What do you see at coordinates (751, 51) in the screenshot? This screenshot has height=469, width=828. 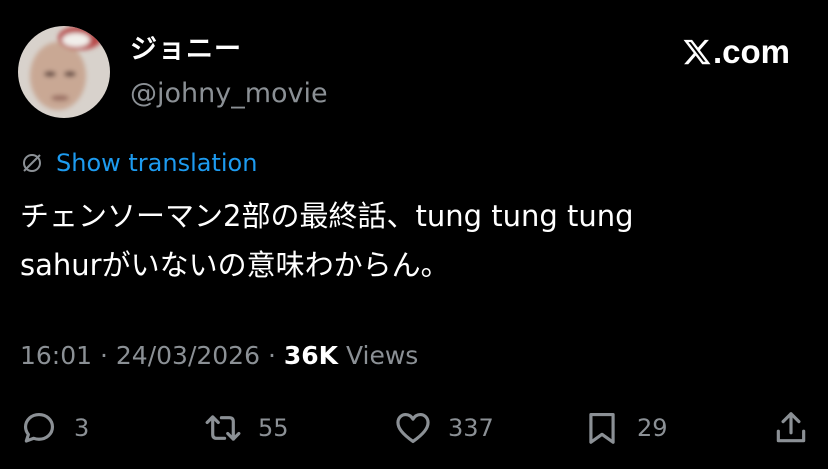 I see `brand-suffix: .com` at bounding box center [751, 51].